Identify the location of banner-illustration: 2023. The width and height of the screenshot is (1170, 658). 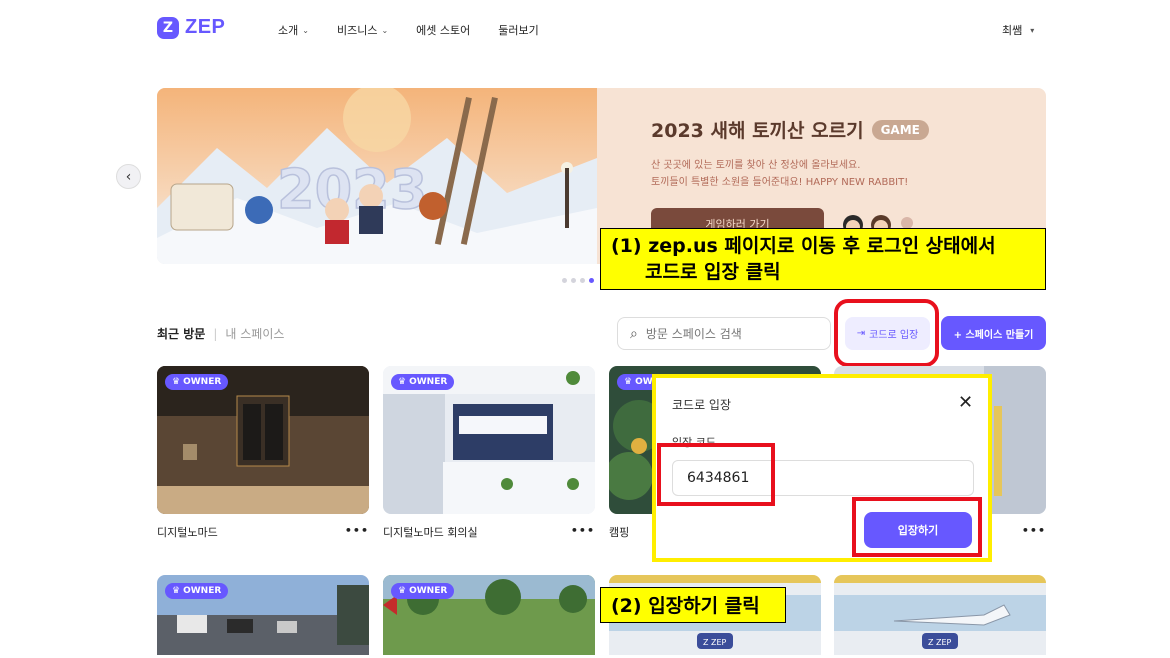
(377, 176).